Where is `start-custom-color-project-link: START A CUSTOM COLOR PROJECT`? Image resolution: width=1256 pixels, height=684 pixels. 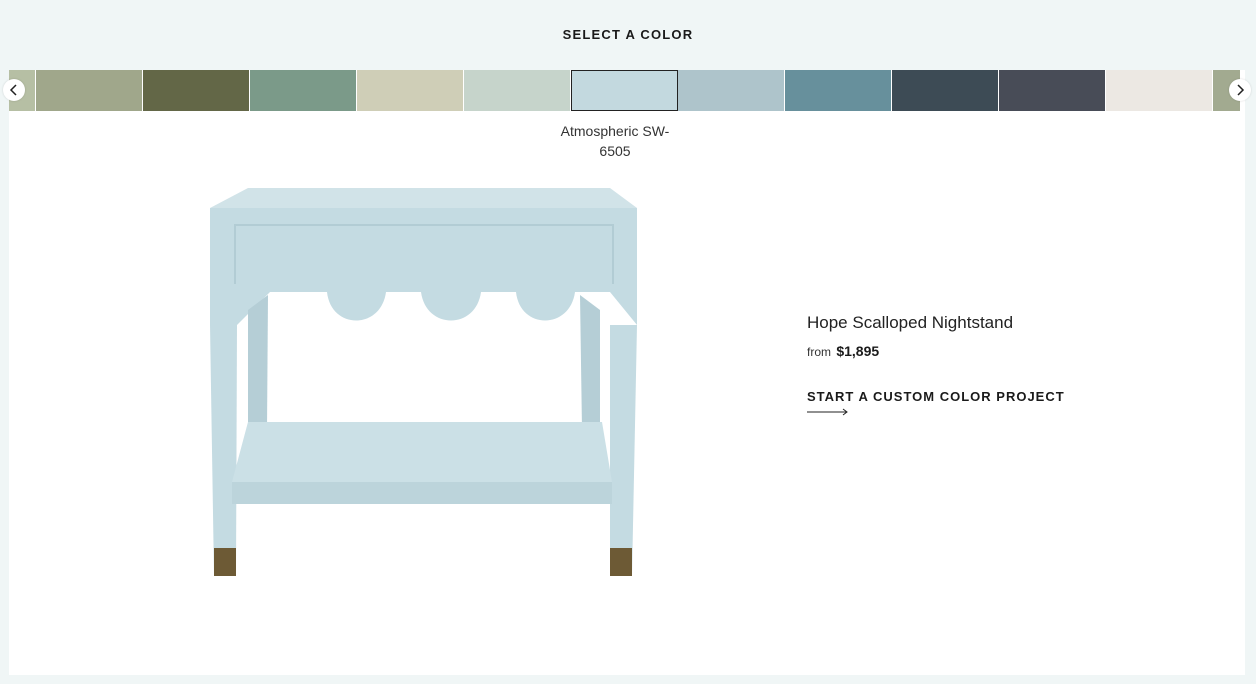
start-custom-color-project-link: START A CUSTOM COLOR PROJECT is located at coordinates (936, 402).